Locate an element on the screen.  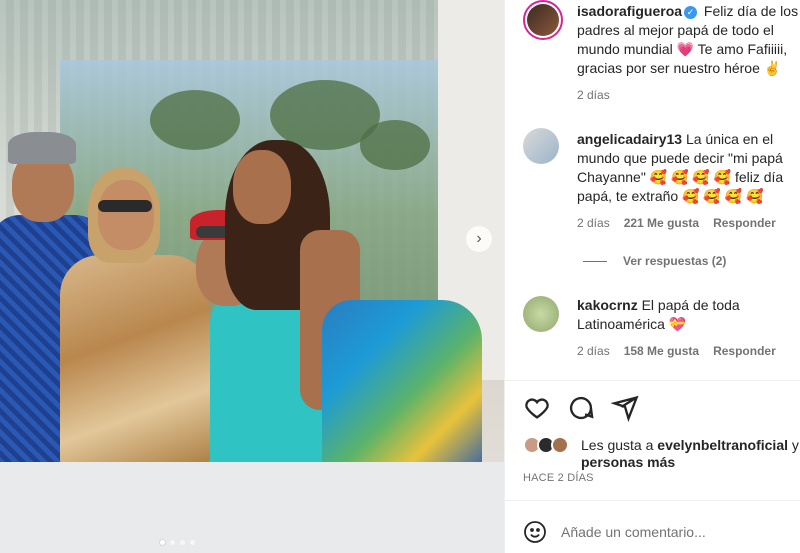
likes-others-button: personas más is located at coordinates (628, 462).